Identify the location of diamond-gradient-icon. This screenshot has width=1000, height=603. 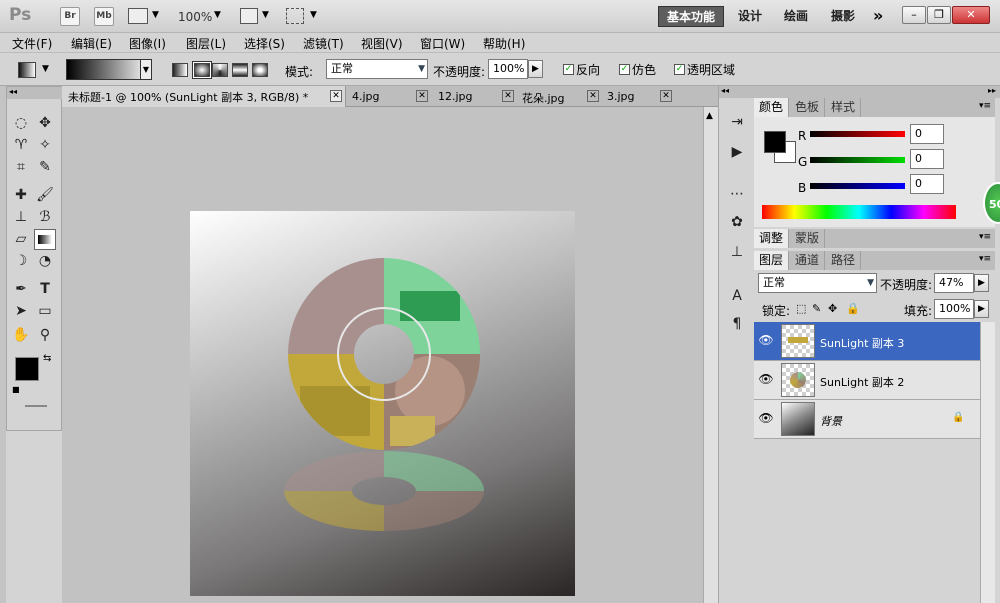
(260, 70).